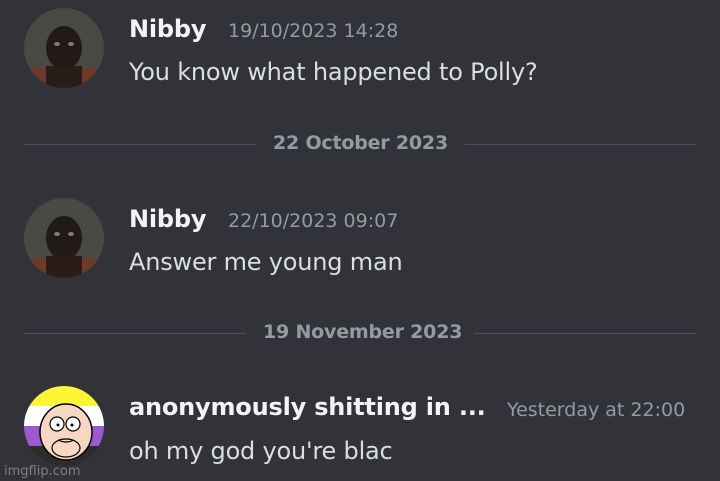 This screenshot has height=481, width=720. I want to click on watermark: imgflip.com, so click(42, 471).